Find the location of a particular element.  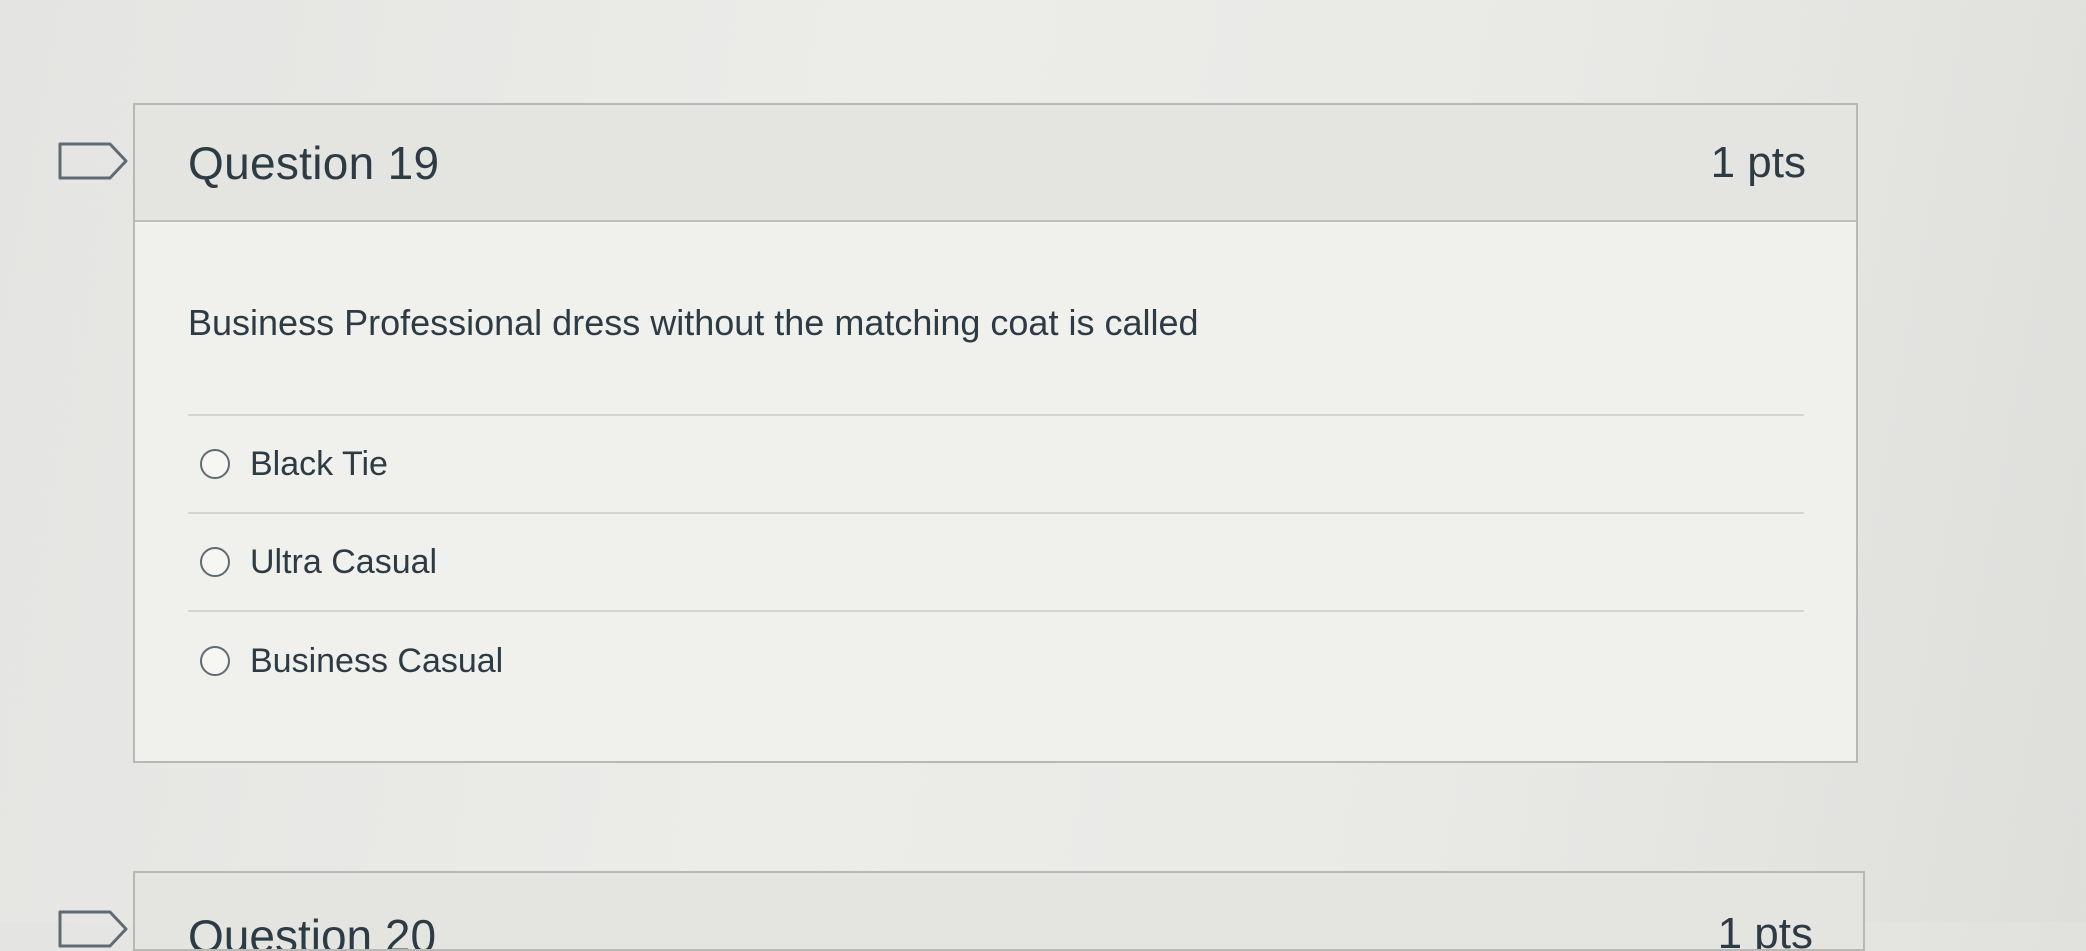

answer-label: Black Tie is located at coordinates (319, 464).